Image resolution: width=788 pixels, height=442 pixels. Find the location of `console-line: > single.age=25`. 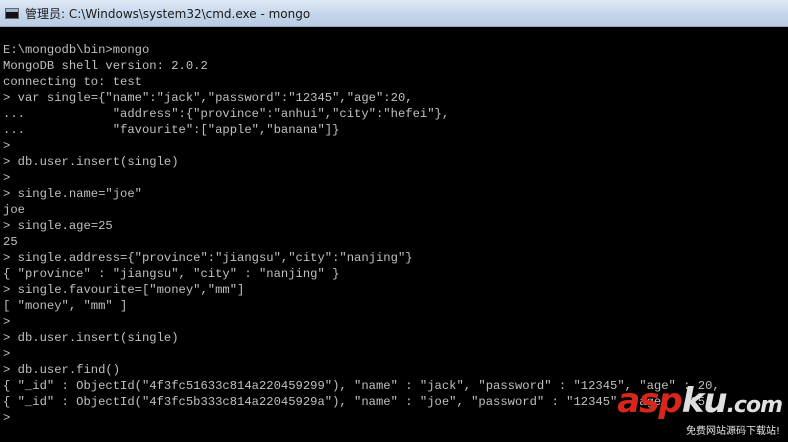

console-line: > single.age=25 is located at coordinates (58, 226).